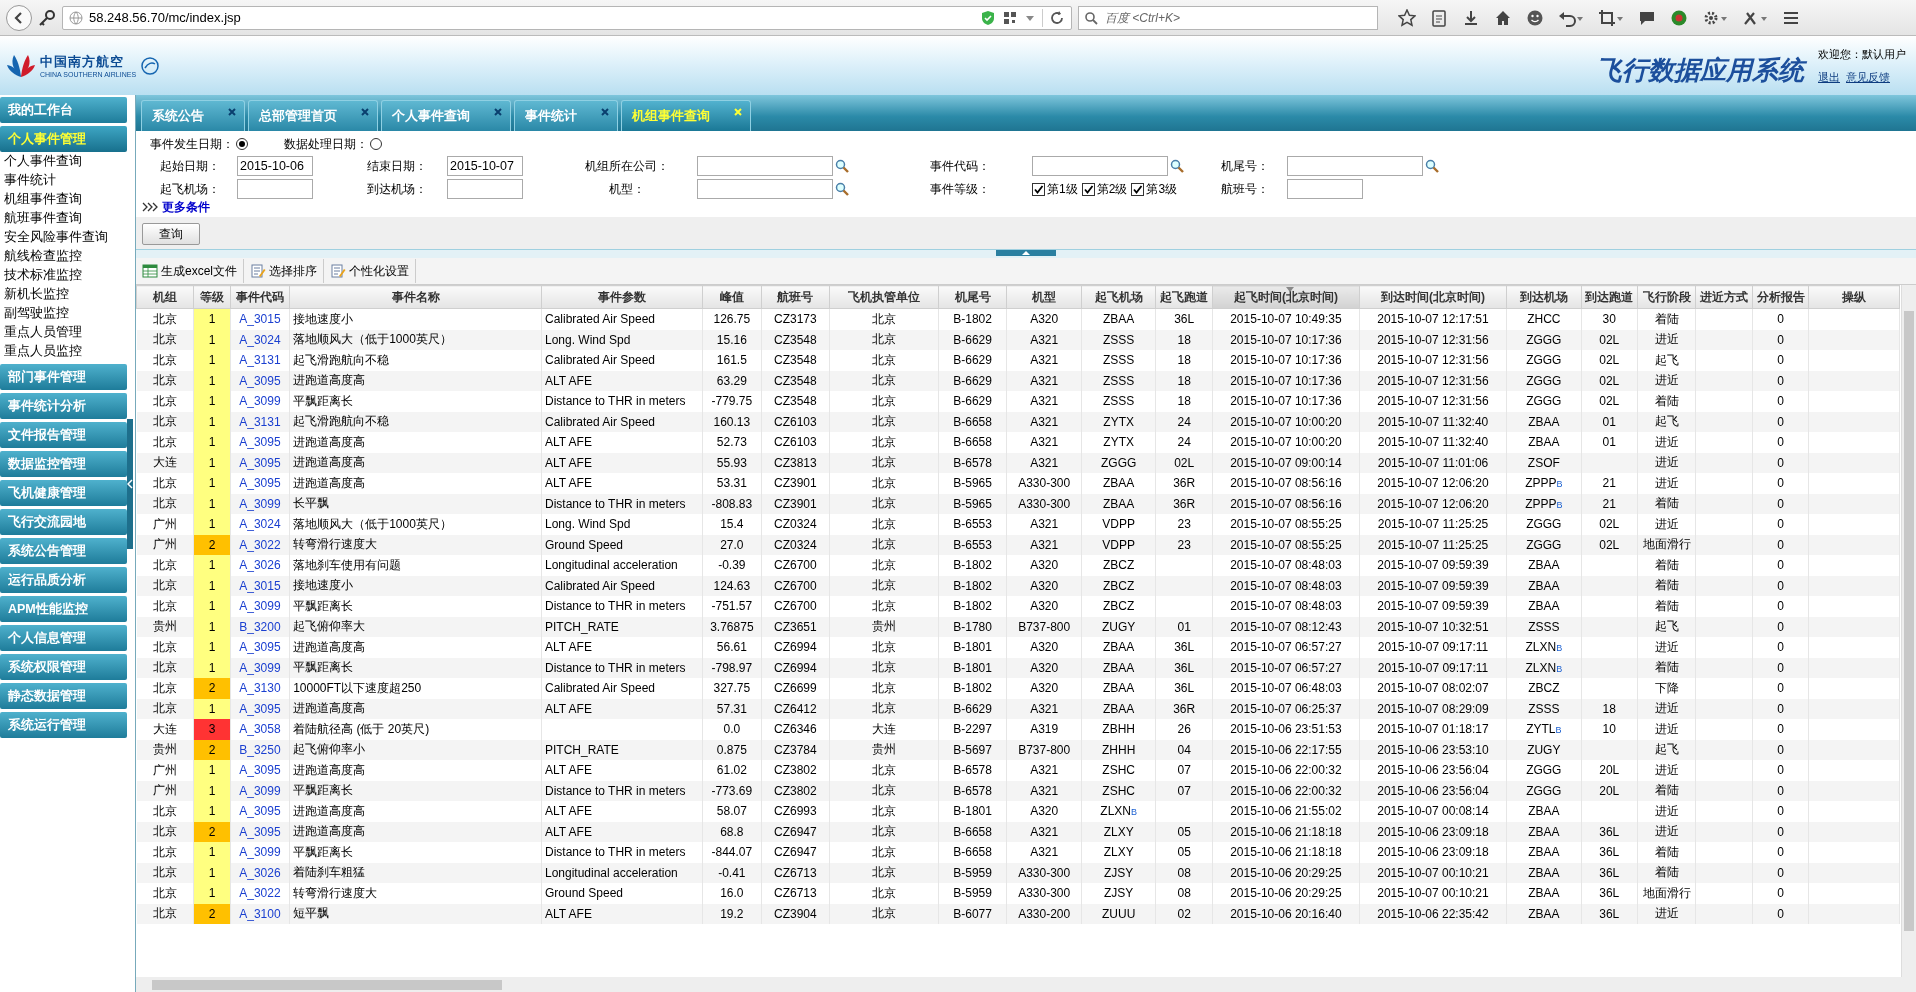 The height and width of the screenshot is (992, 1916). Describe the element at coordinates (370, 271) in the screenshot. I see `toolbar-button: 个性化设置` at that location.